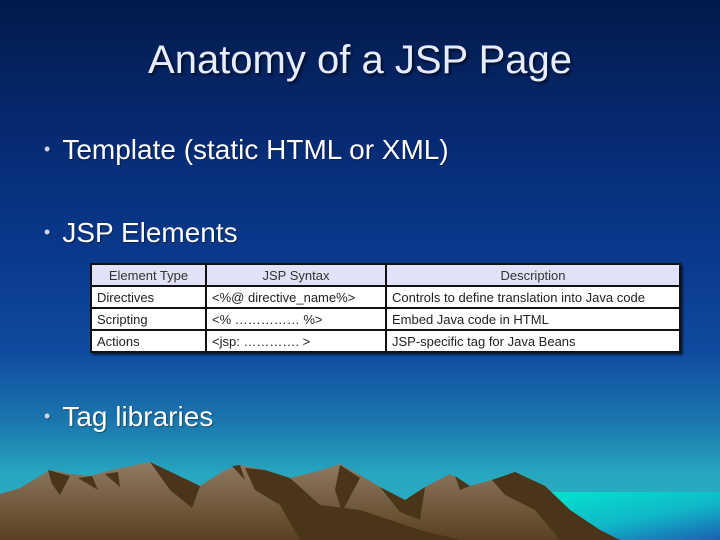 Image resolution: width=720 pixels, height=540 pixels. What do you see at coordinates (296, 297) in the screenshot?
I see `cell-jsp-syntax: <%@ directive_name%>` at bounding box center [296, 297].